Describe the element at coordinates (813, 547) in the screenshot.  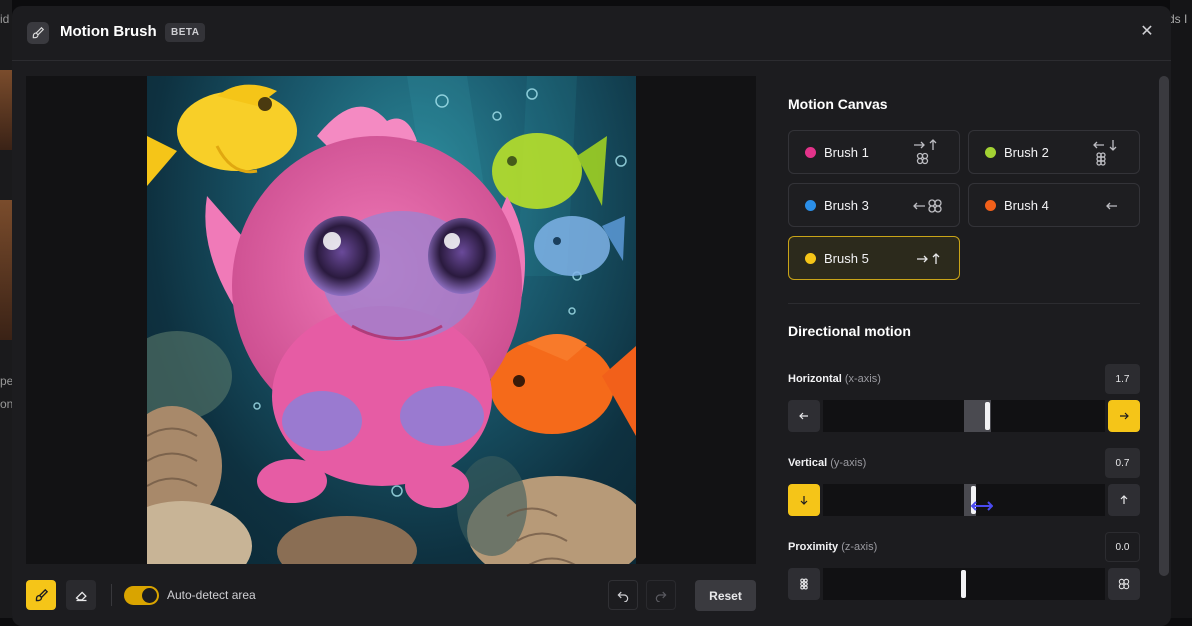
I see `proximity-label-text: Proximity` at that location.